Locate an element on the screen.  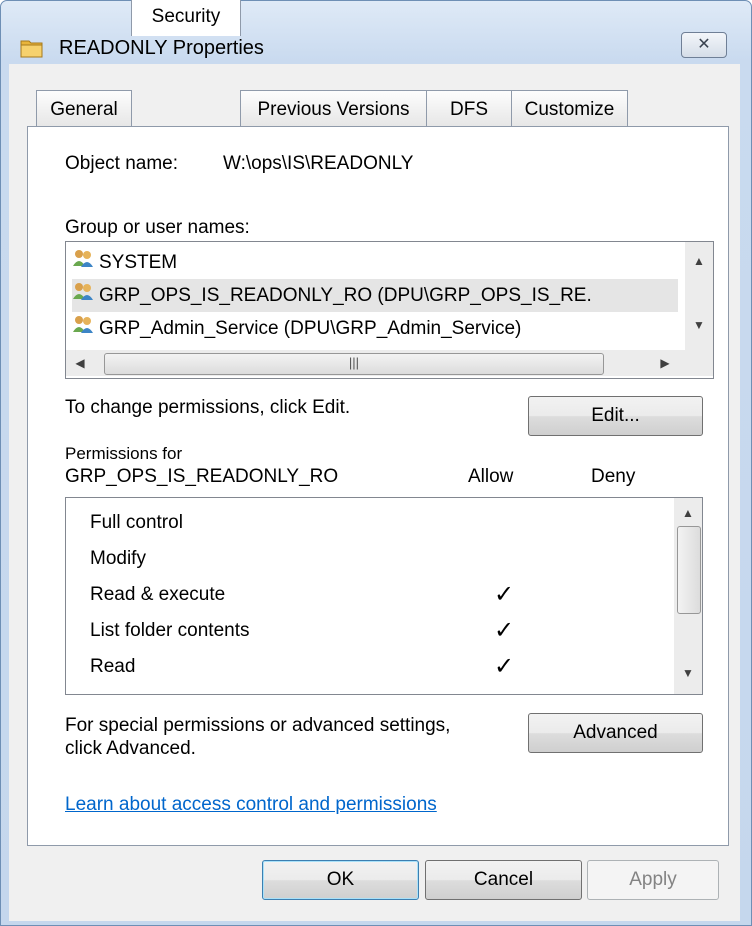
apply-button-label: Apply is located at coordinates (653, 879).